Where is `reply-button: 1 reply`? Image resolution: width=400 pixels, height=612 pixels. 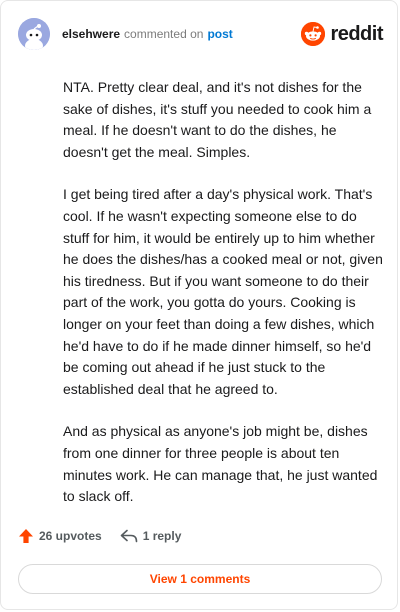 reply-button: 1 reply is located at coordinates (151, 536).